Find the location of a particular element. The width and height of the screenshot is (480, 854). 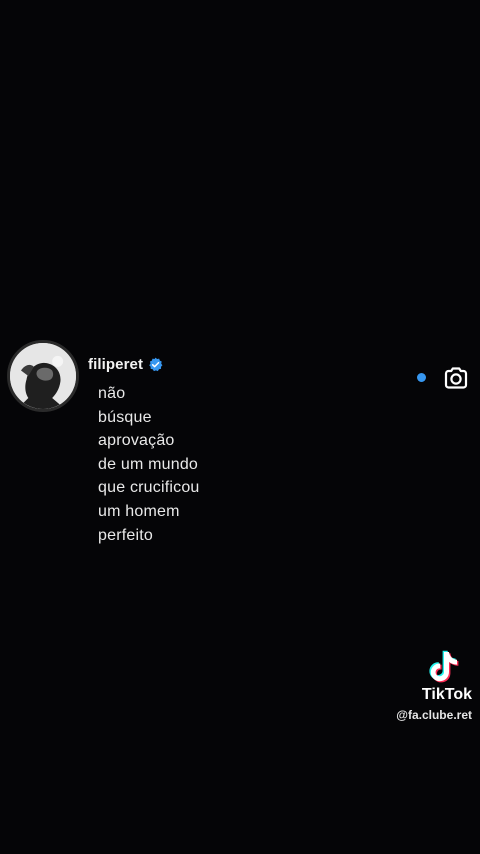

username-line: filiperet is located at coordinates (125, 364).